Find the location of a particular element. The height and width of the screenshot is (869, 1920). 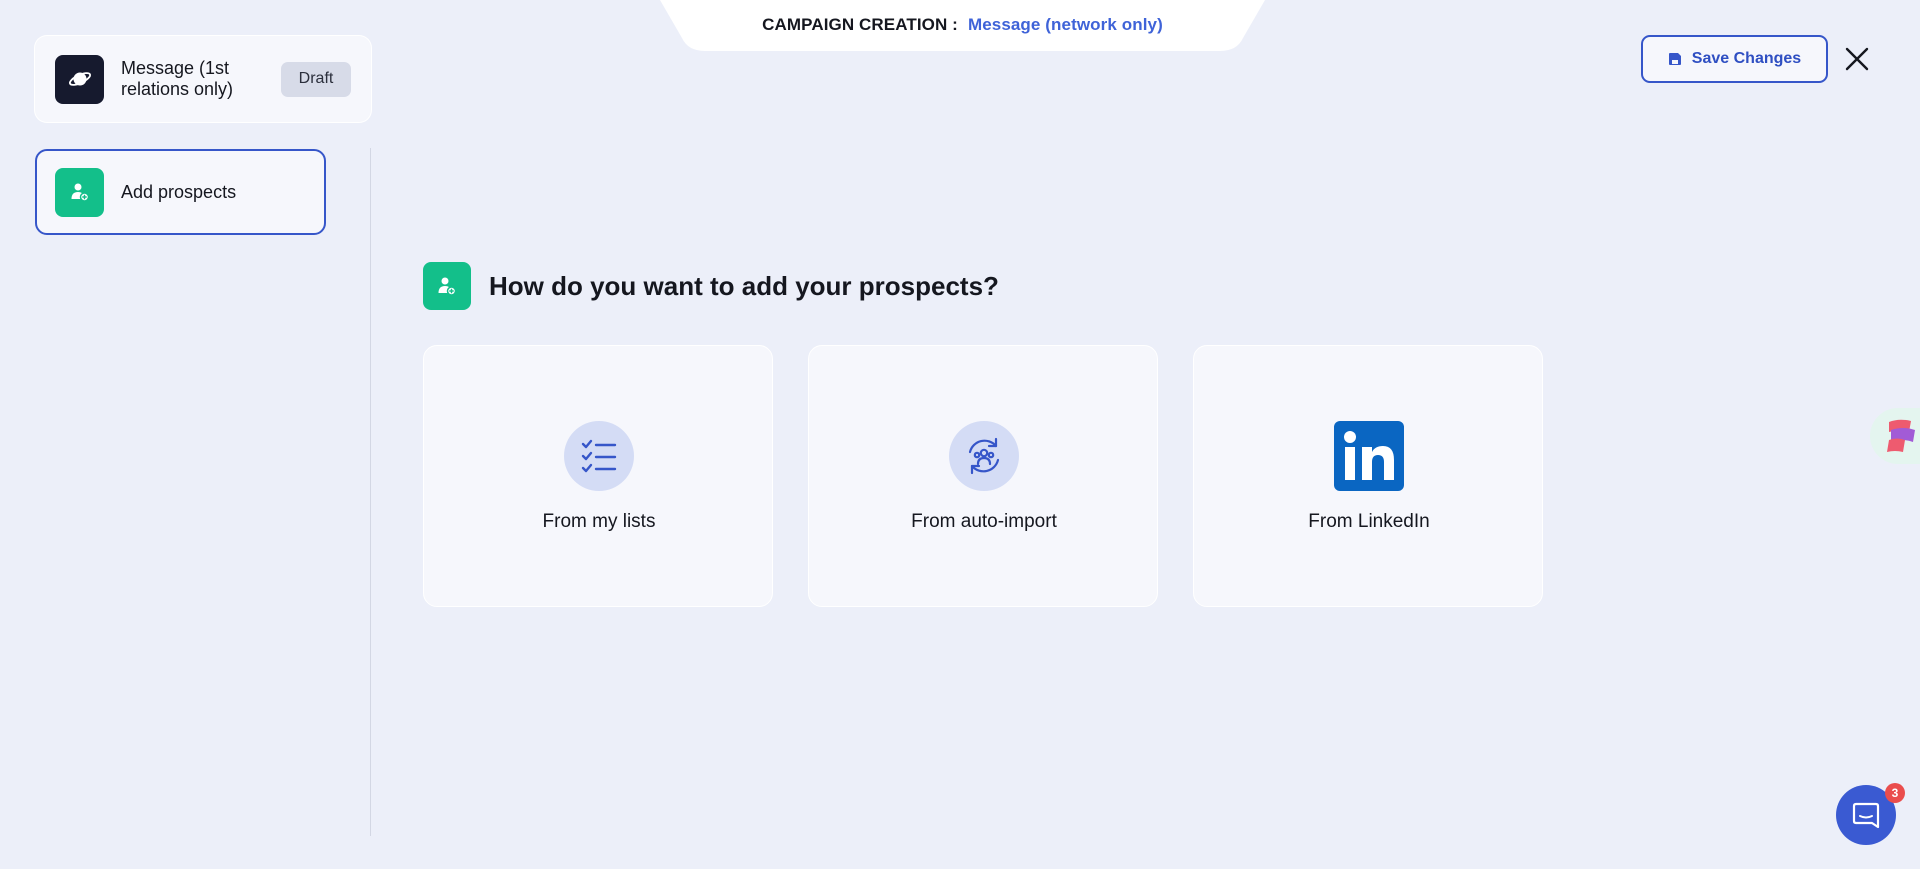

option-from-linkedin: From LinkedIn is located at coordinates (1368, 476).